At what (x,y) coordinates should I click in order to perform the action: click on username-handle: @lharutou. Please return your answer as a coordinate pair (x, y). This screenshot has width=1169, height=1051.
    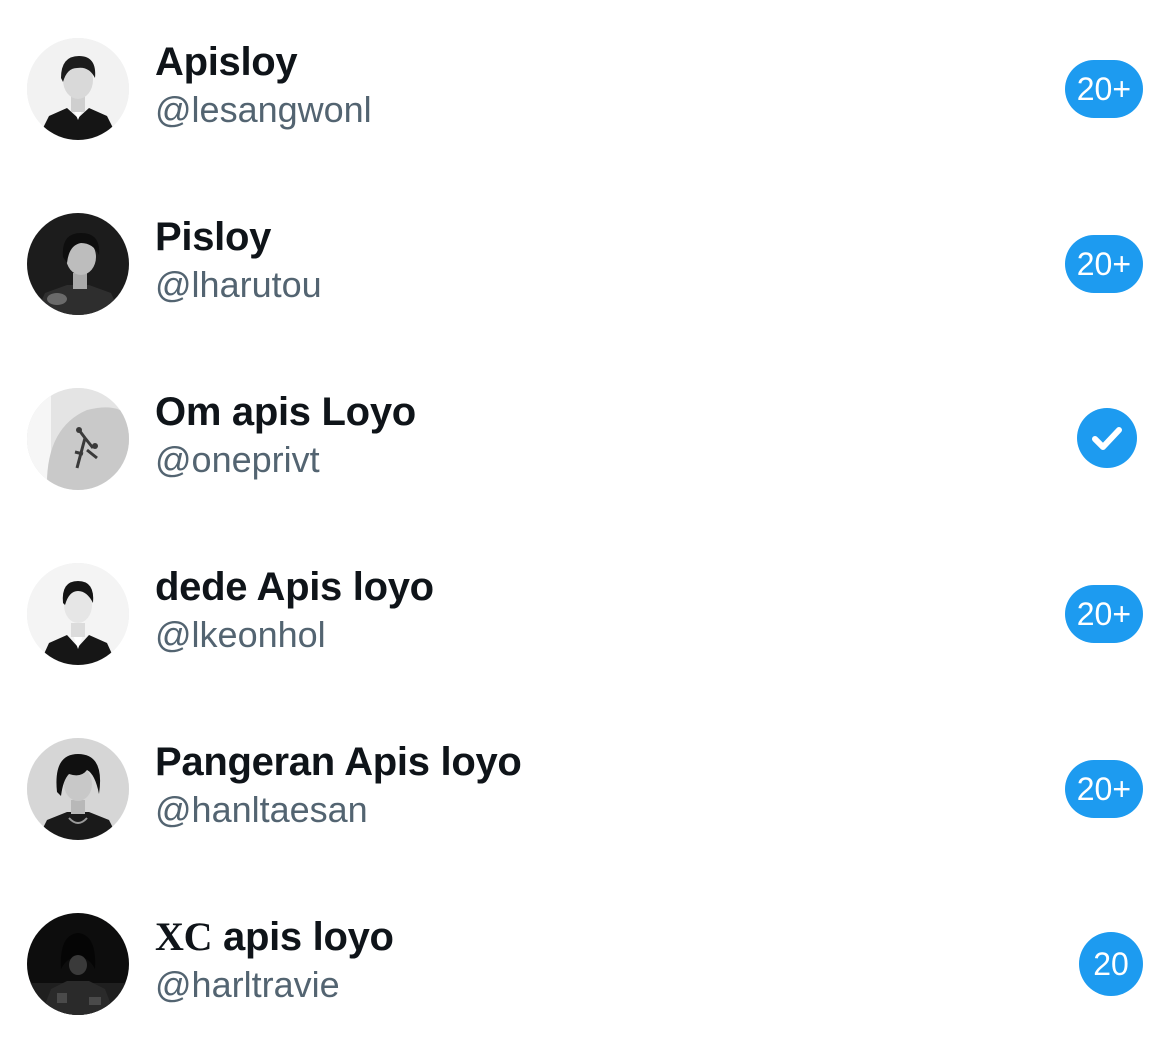
    Looking at the image, I should click on (238, 284).